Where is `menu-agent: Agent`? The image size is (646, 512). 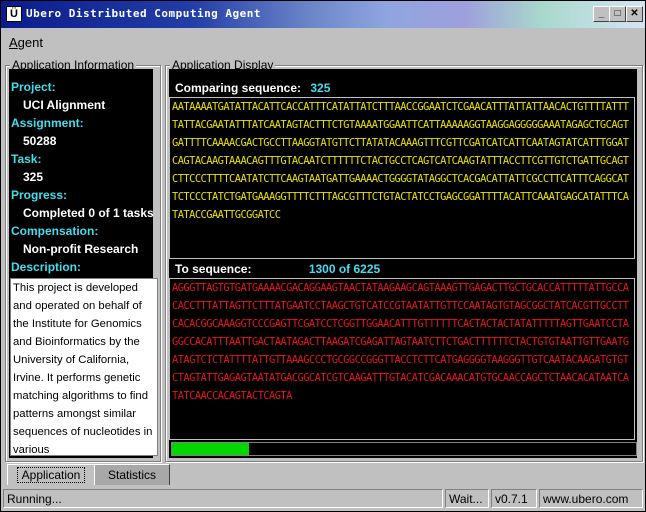
menu-agent: Agent is located at coordinates (26, 42).